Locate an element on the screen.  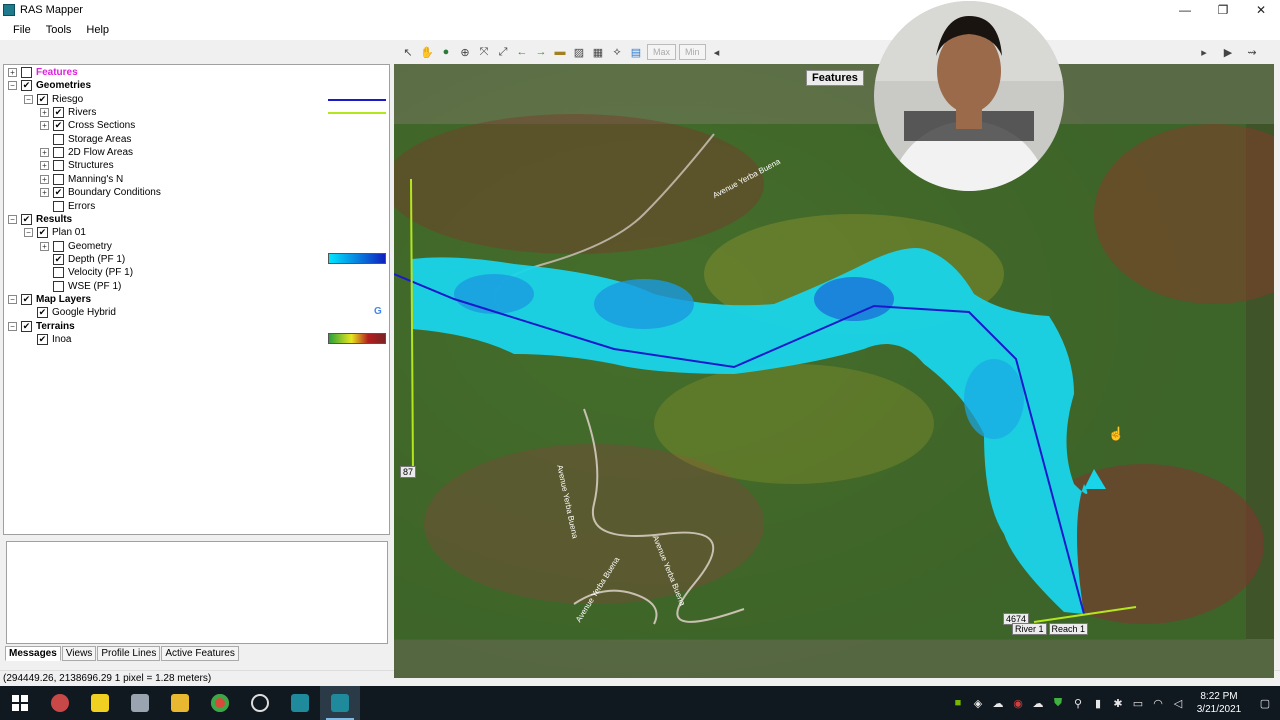
taskbar-app-notes is located at coordinates (100, 703).